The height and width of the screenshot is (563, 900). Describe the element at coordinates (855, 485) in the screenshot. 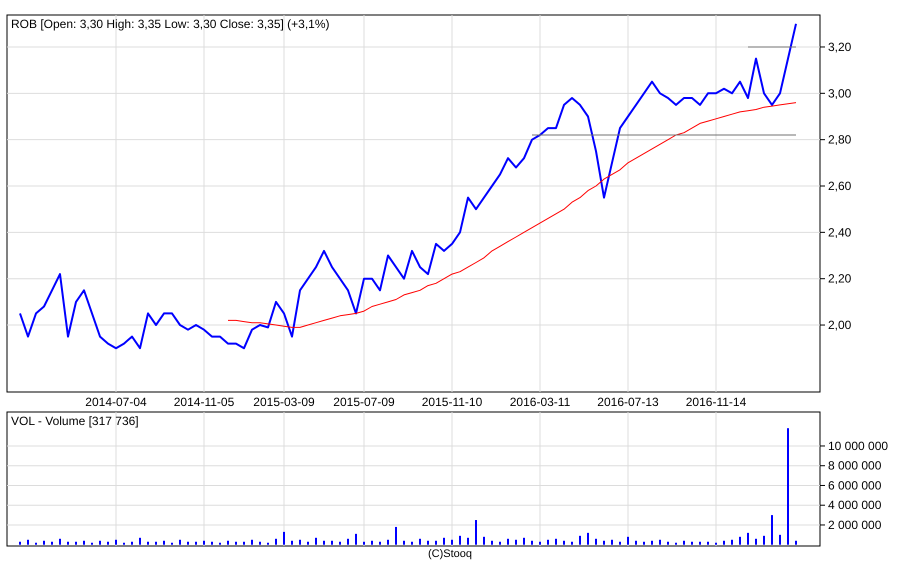

I see `axis-label: 6 000 000` at that location.